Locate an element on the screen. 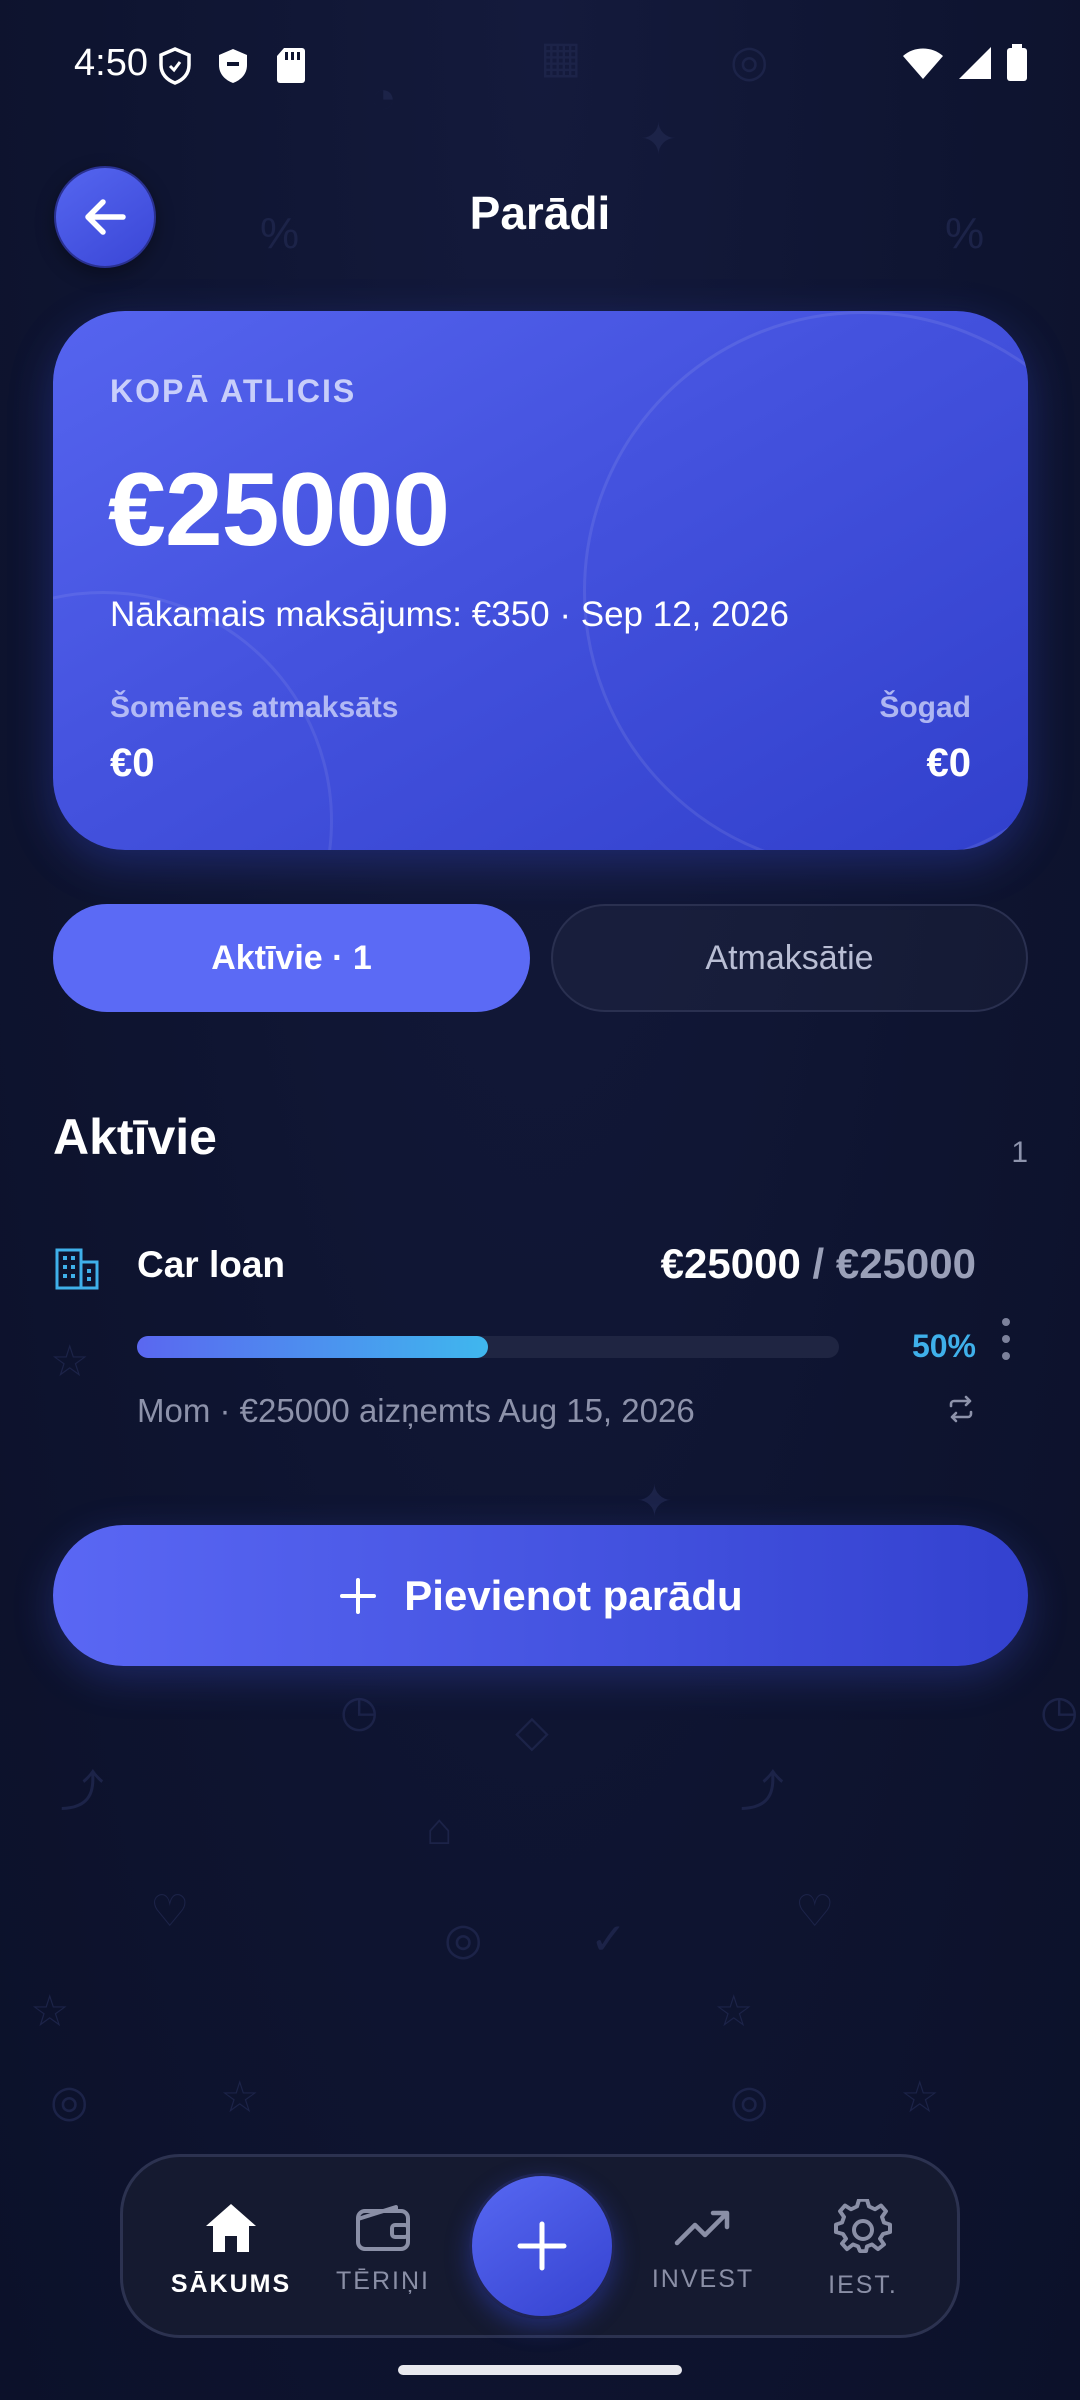 This screenshot has width=1080, height=2400. more-options-button is located at coordinates (1006, 1339).